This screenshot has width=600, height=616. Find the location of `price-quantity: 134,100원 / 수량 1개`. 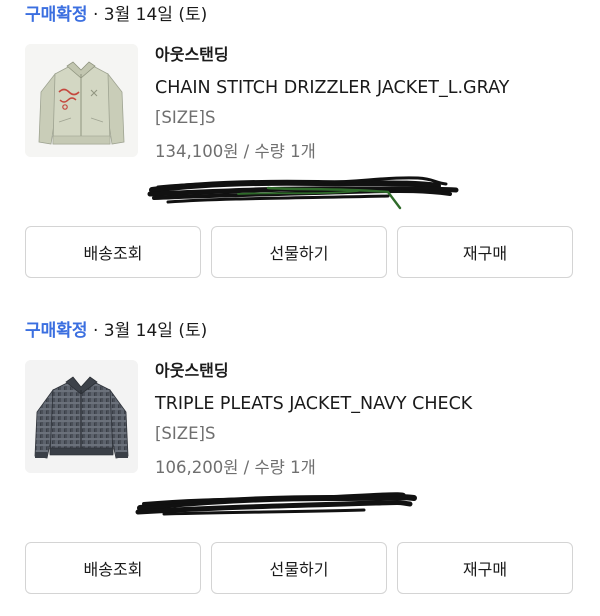

price-quantity: 134,100원 / 수량 1개 is located at coordinates (235, 151).